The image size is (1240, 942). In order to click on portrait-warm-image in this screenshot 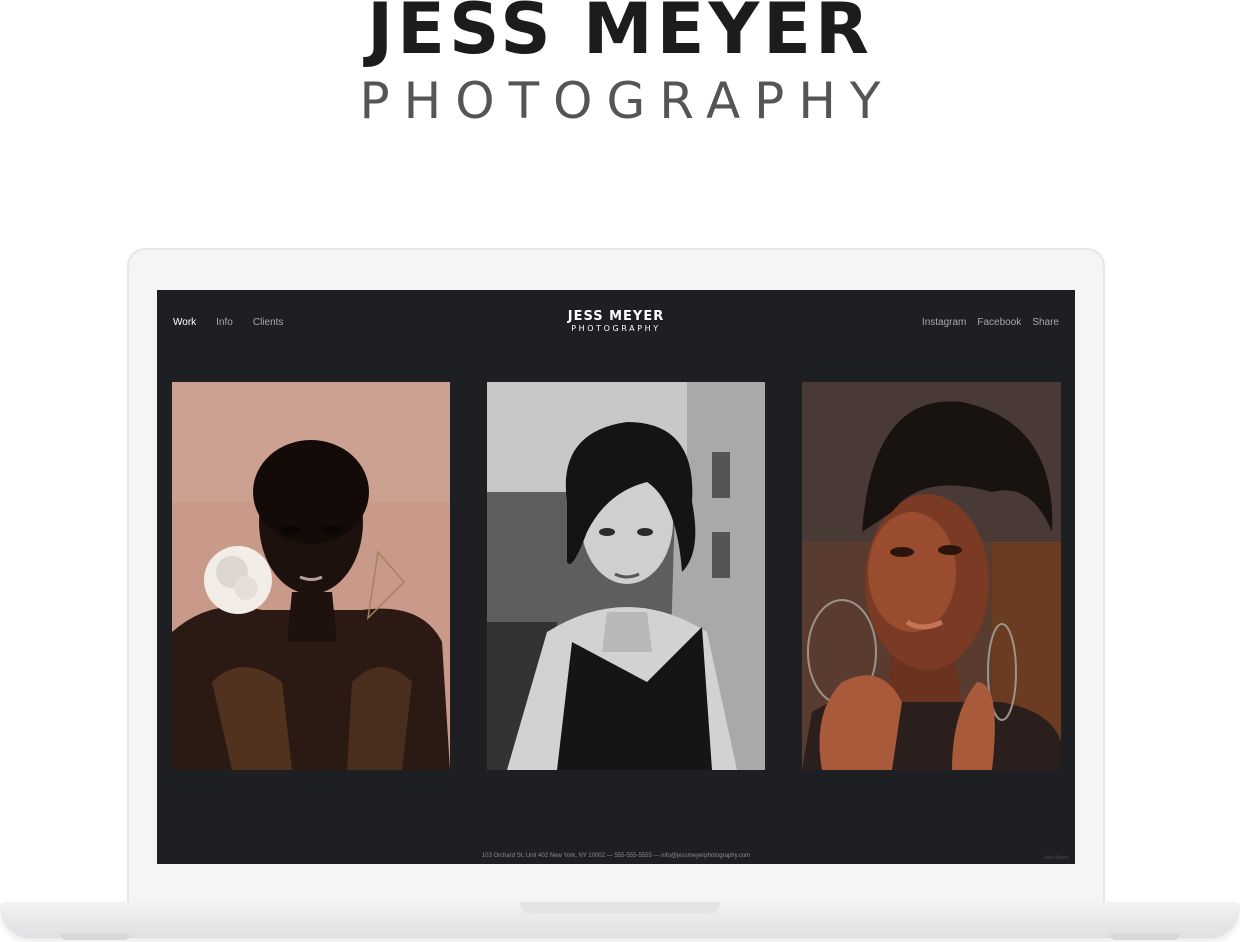, I will do `click(931, 576)`.